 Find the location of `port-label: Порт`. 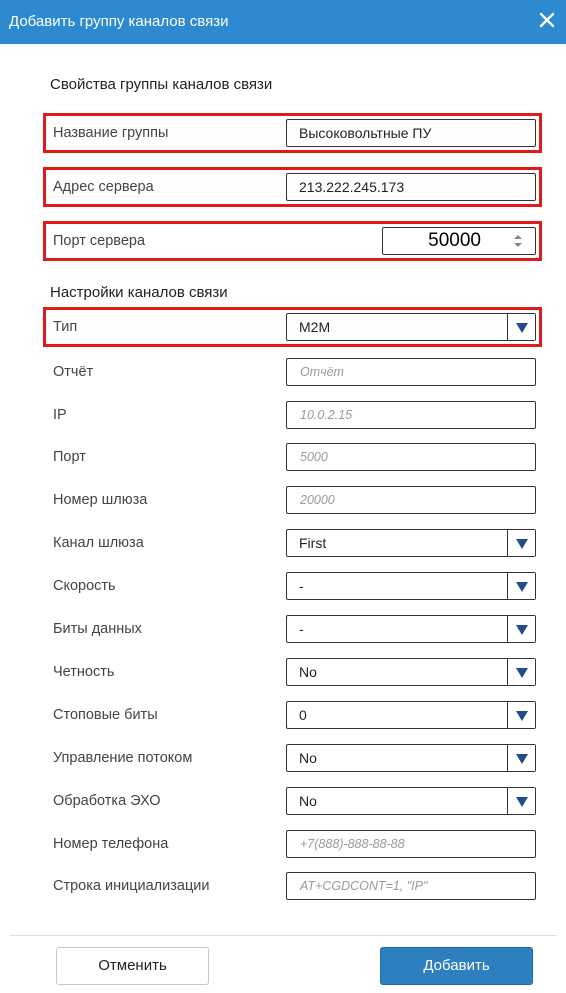

port-label: Порт is located at coordinates (69, 457).